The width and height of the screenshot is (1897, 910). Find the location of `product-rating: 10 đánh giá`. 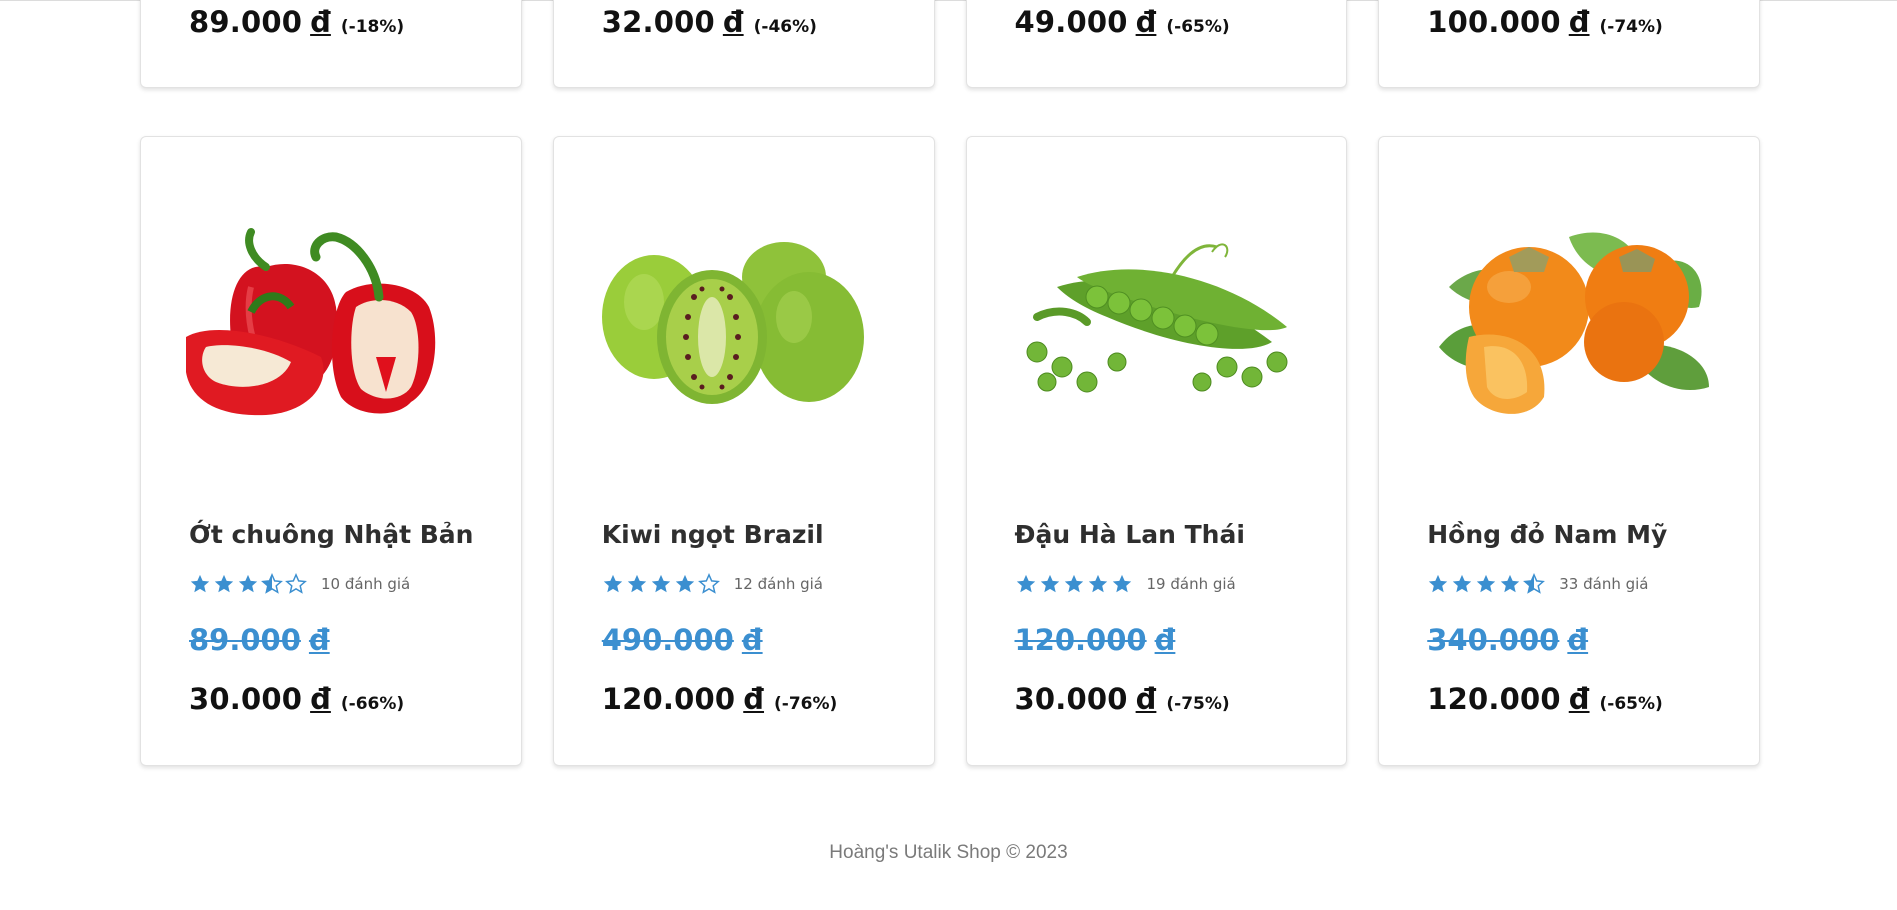

product-rating: 10 đánh giá is located at coordinates (299, 584).